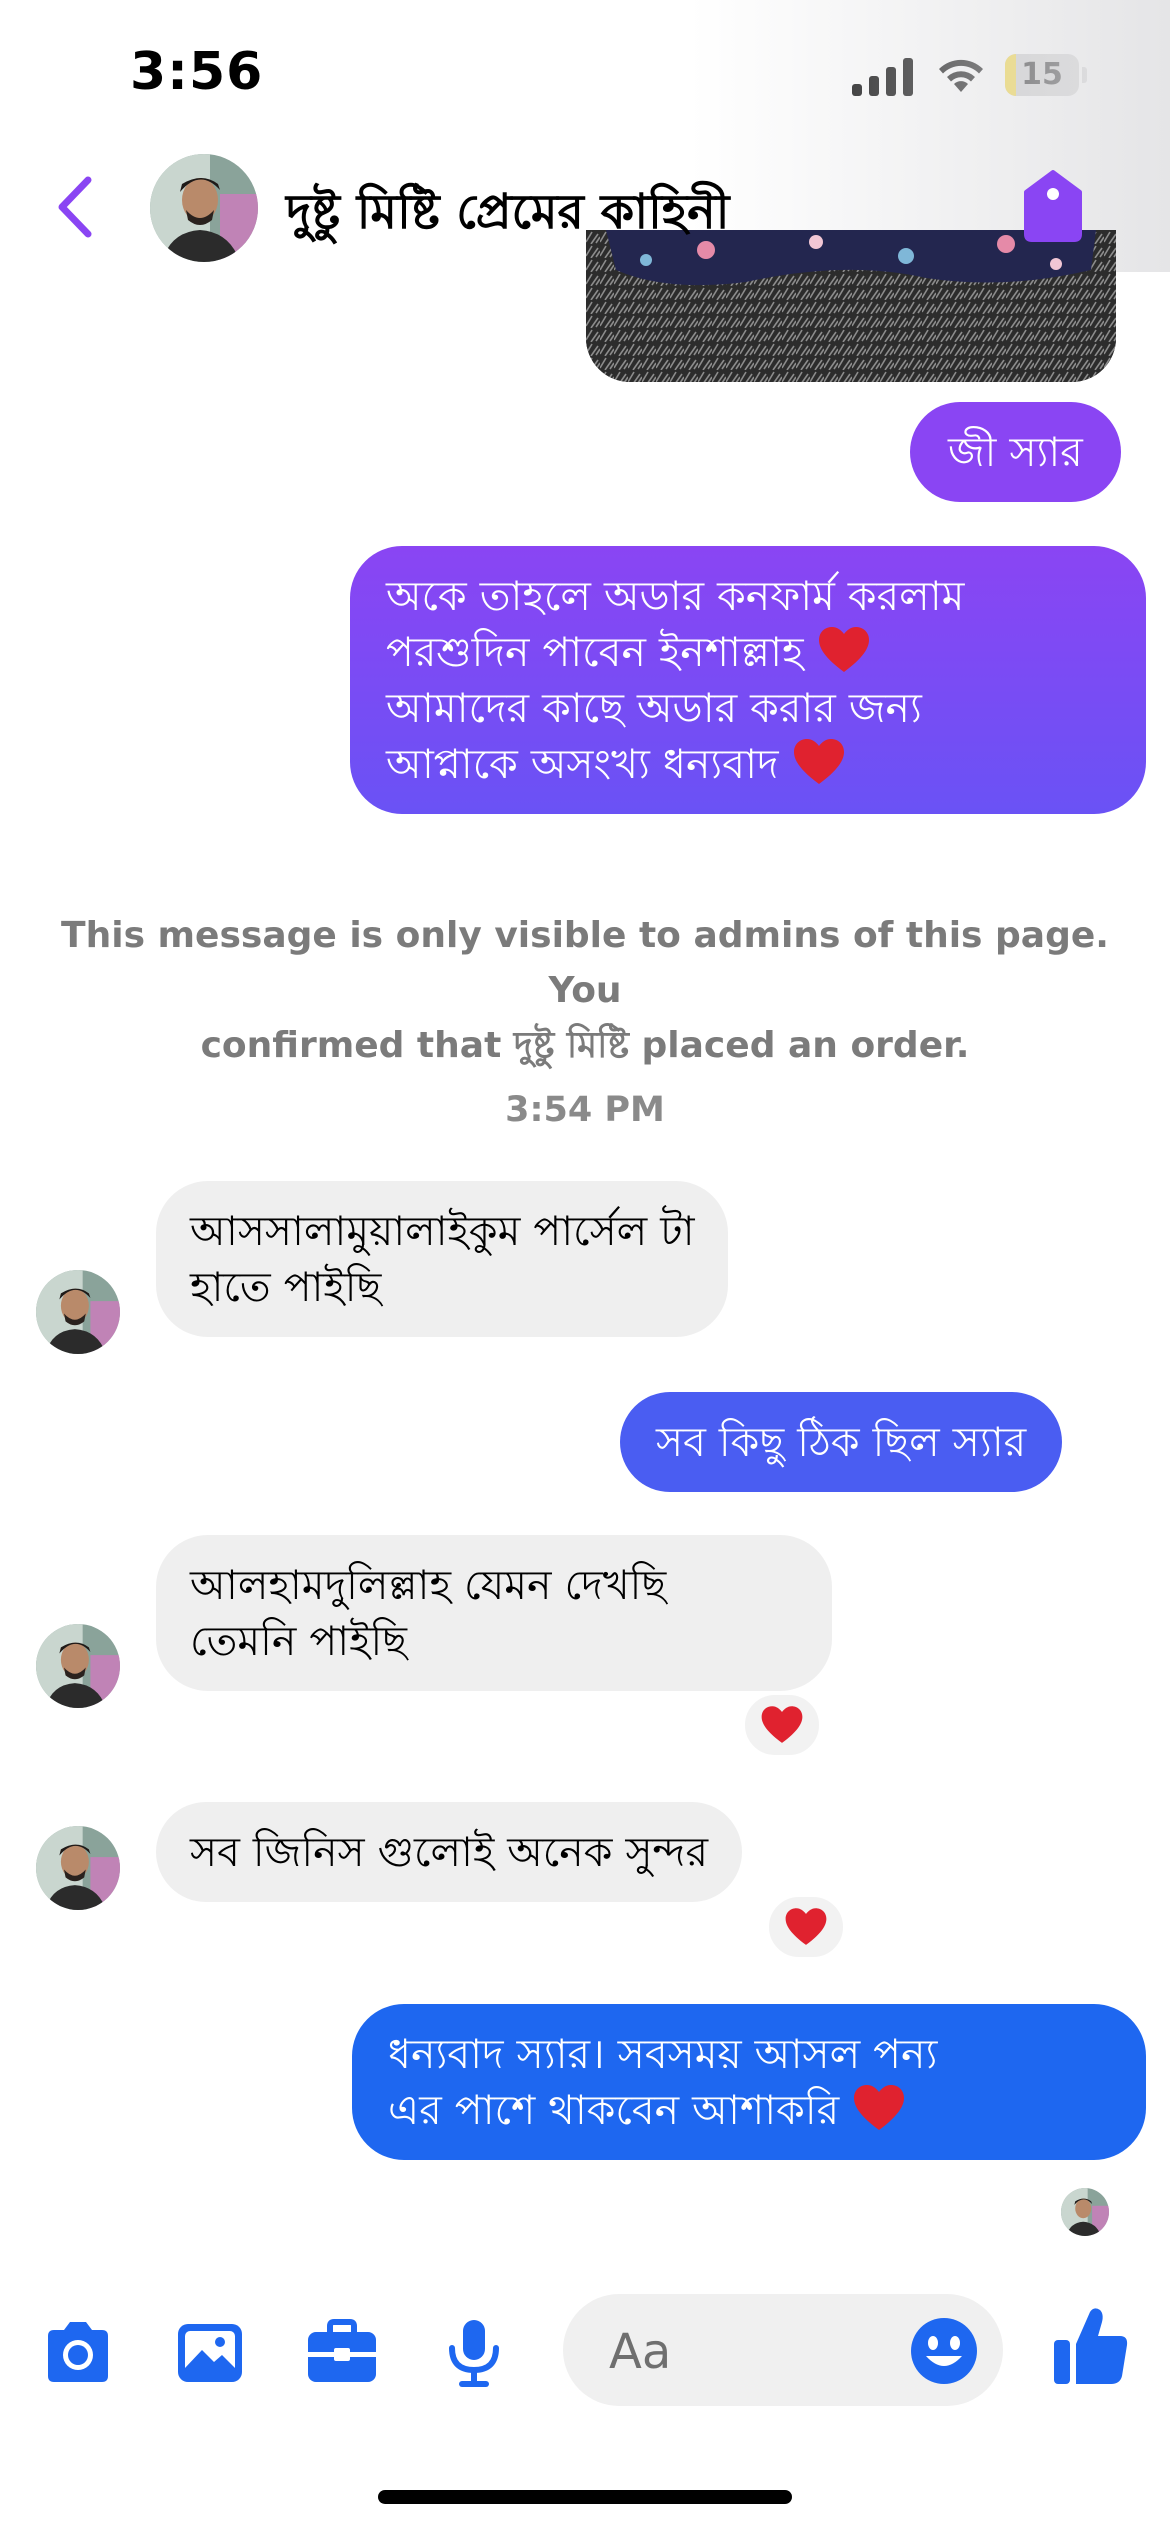  I want to click on message-input-placeholder: Aa, so click(640, 2352).